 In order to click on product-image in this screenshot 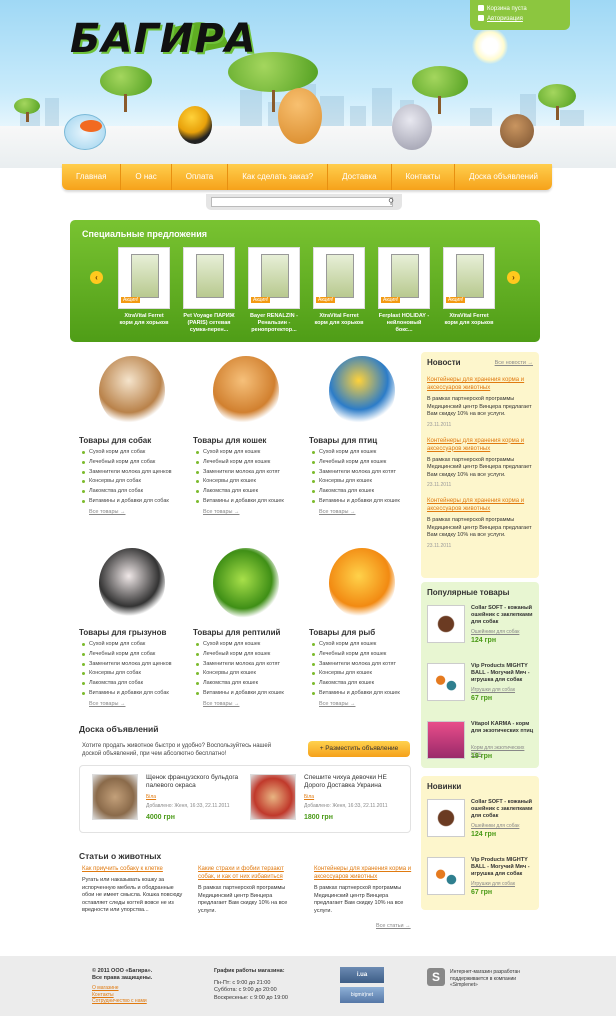, I will do `click(209, 278)`.